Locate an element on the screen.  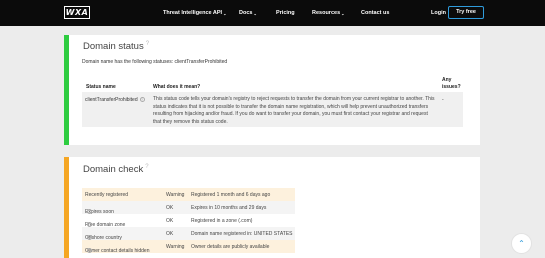
nav-resources-label: Resources is located at coordinates (326, 13).